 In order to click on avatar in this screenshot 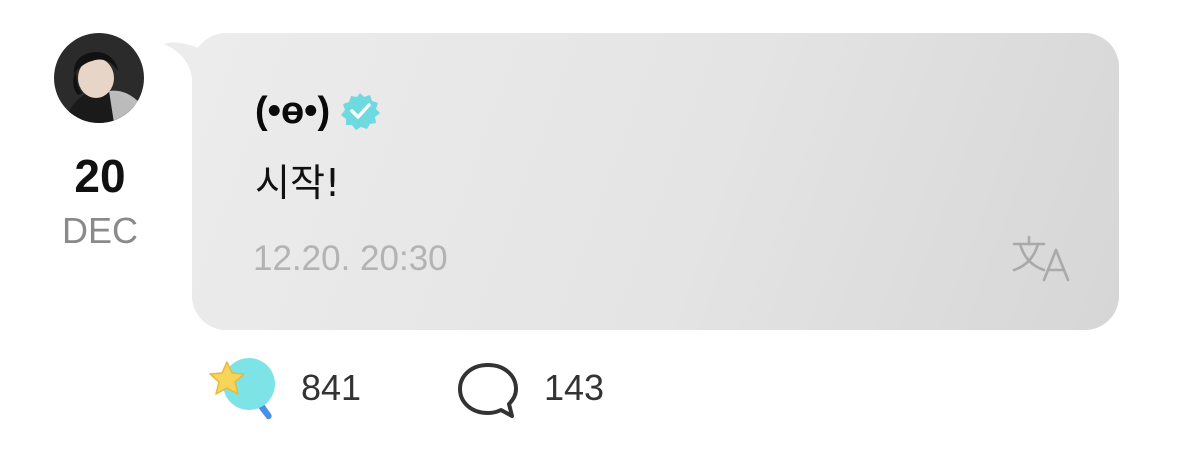, I will do `click(99, 78)`.